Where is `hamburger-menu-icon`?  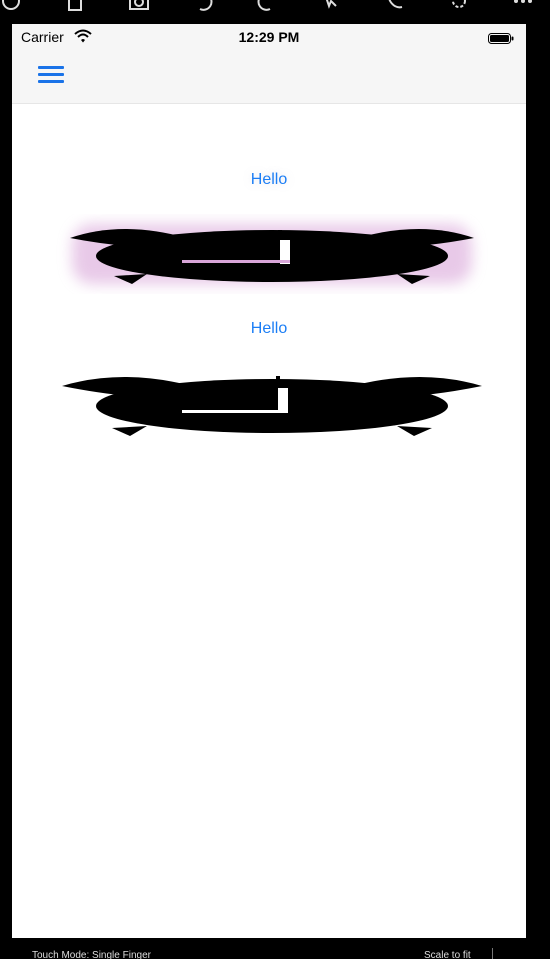 hamburger-menu-icon is located at coordinates (52, 75).